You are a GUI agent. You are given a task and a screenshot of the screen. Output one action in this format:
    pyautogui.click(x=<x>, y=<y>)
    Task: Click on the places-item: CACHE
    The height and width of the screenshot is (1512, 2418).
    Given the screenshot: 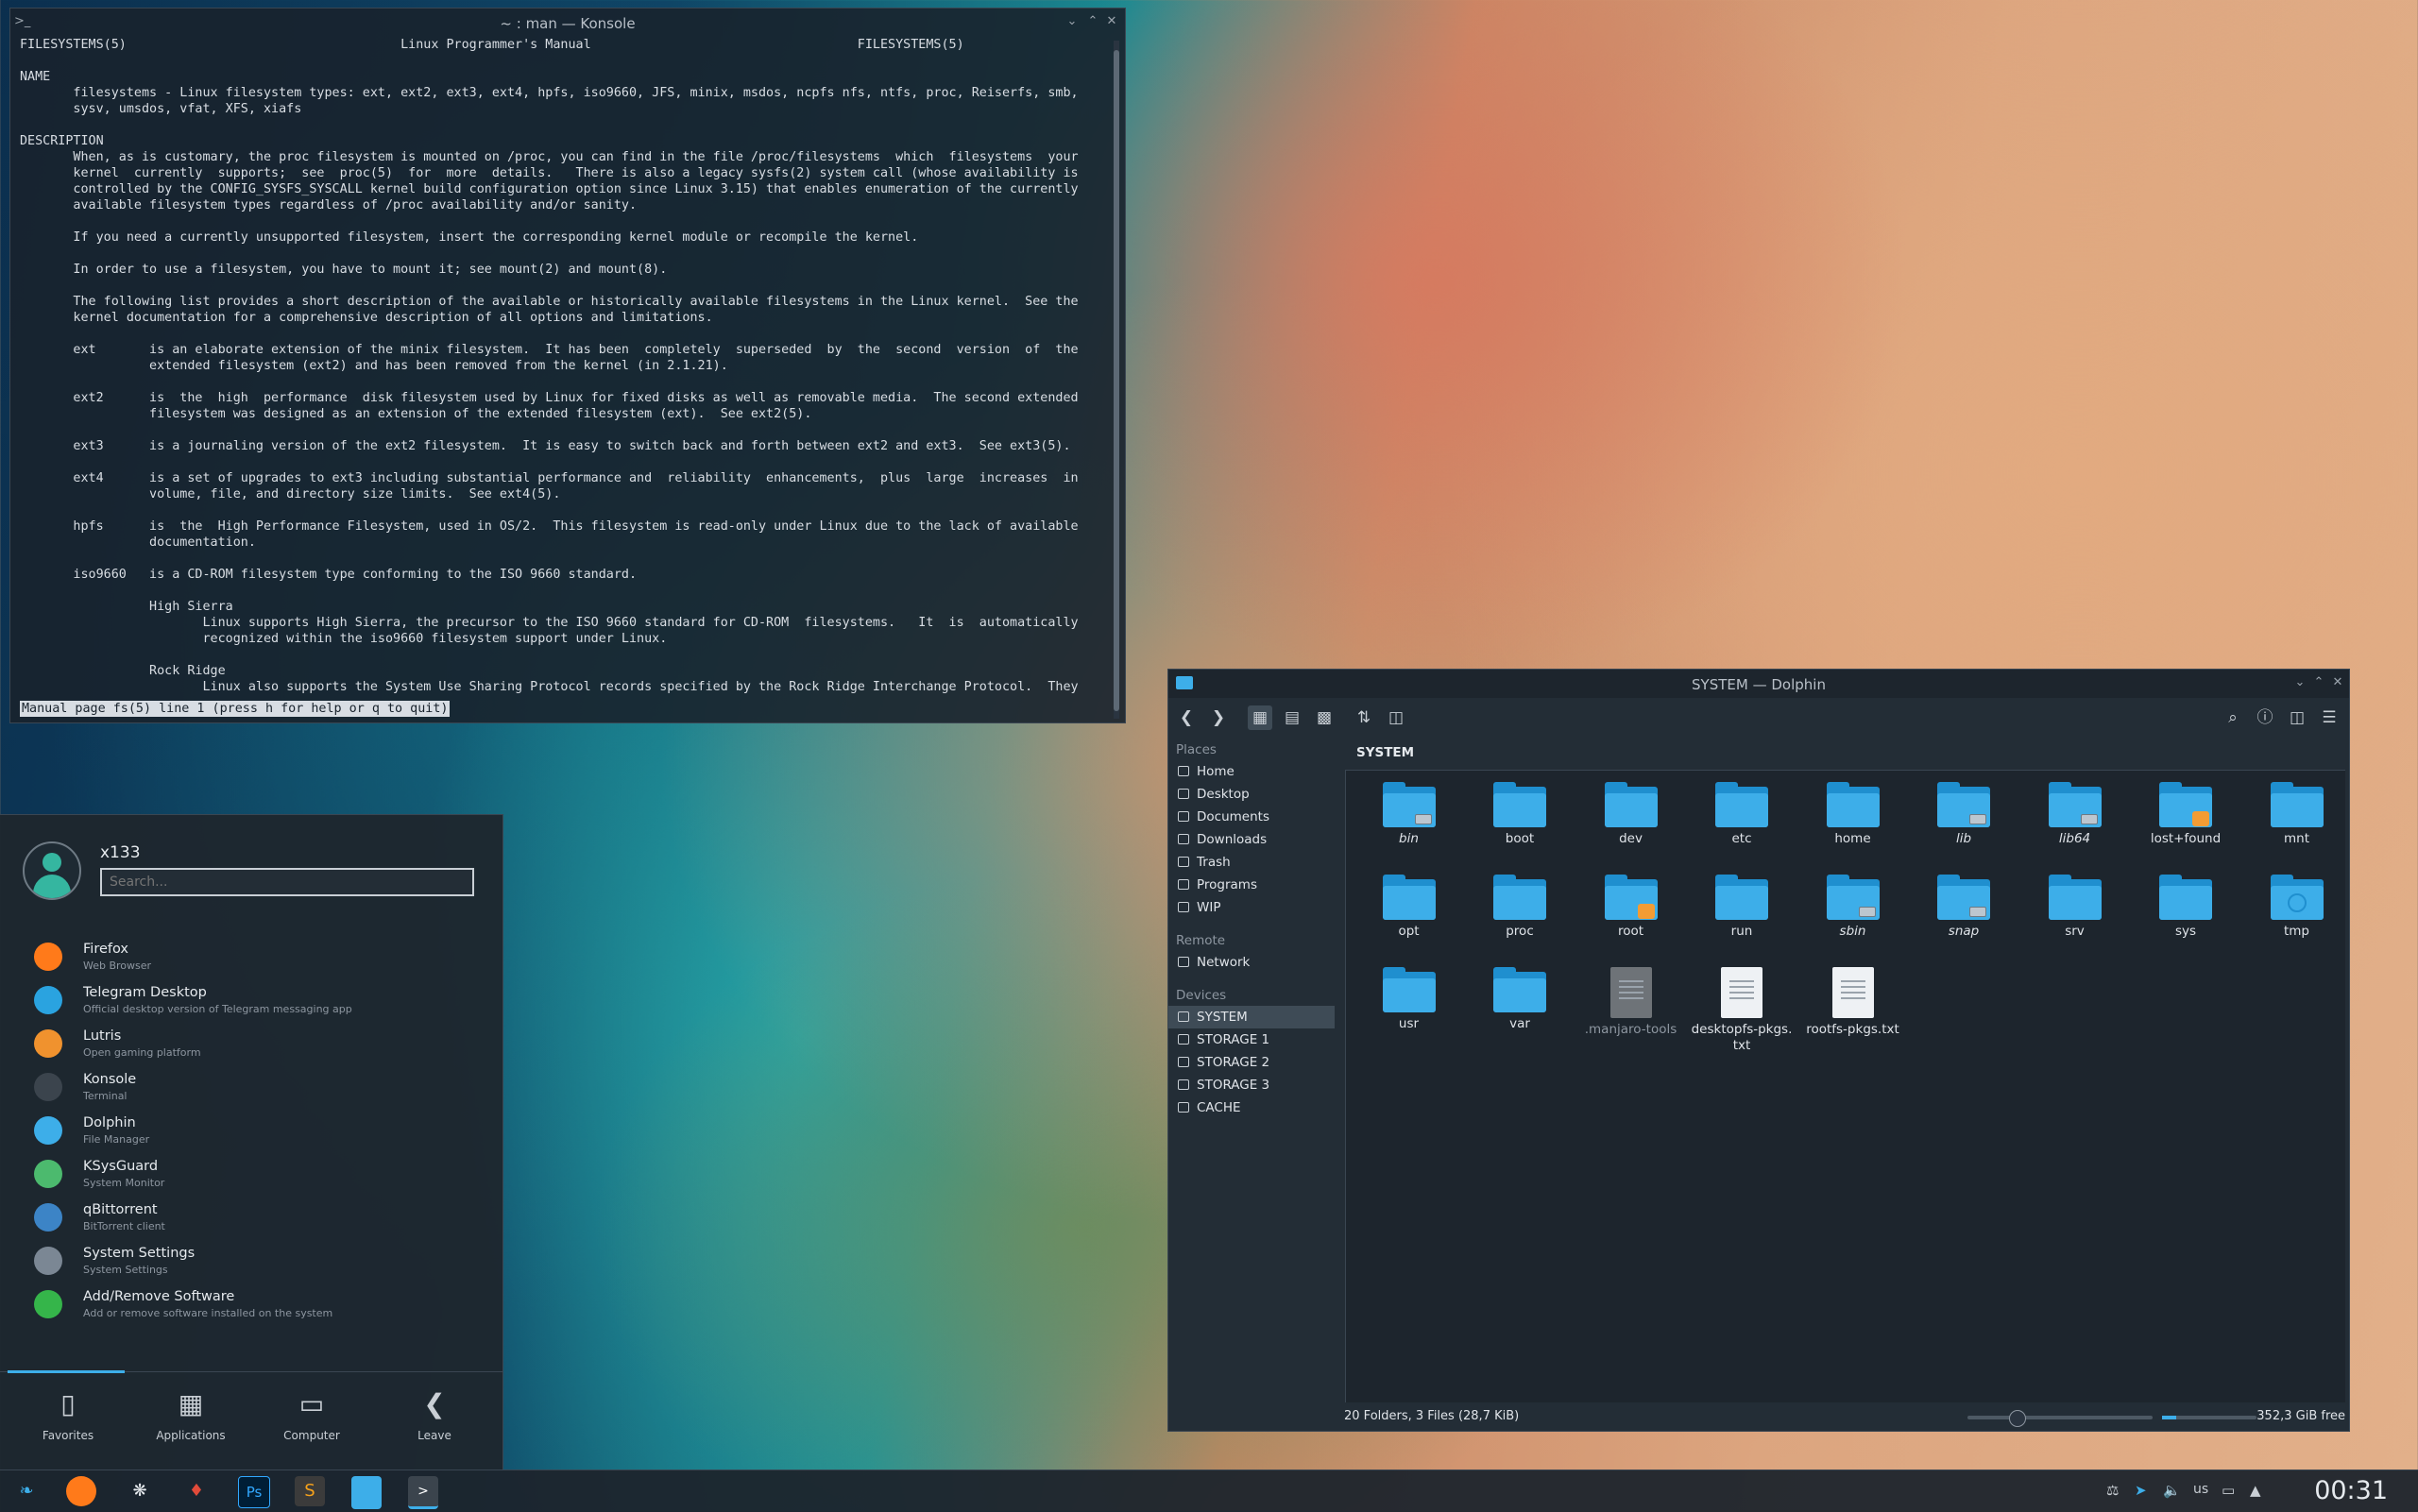 What is the action you would take?
    pyautogui.click(x=1251, y=1108)
    